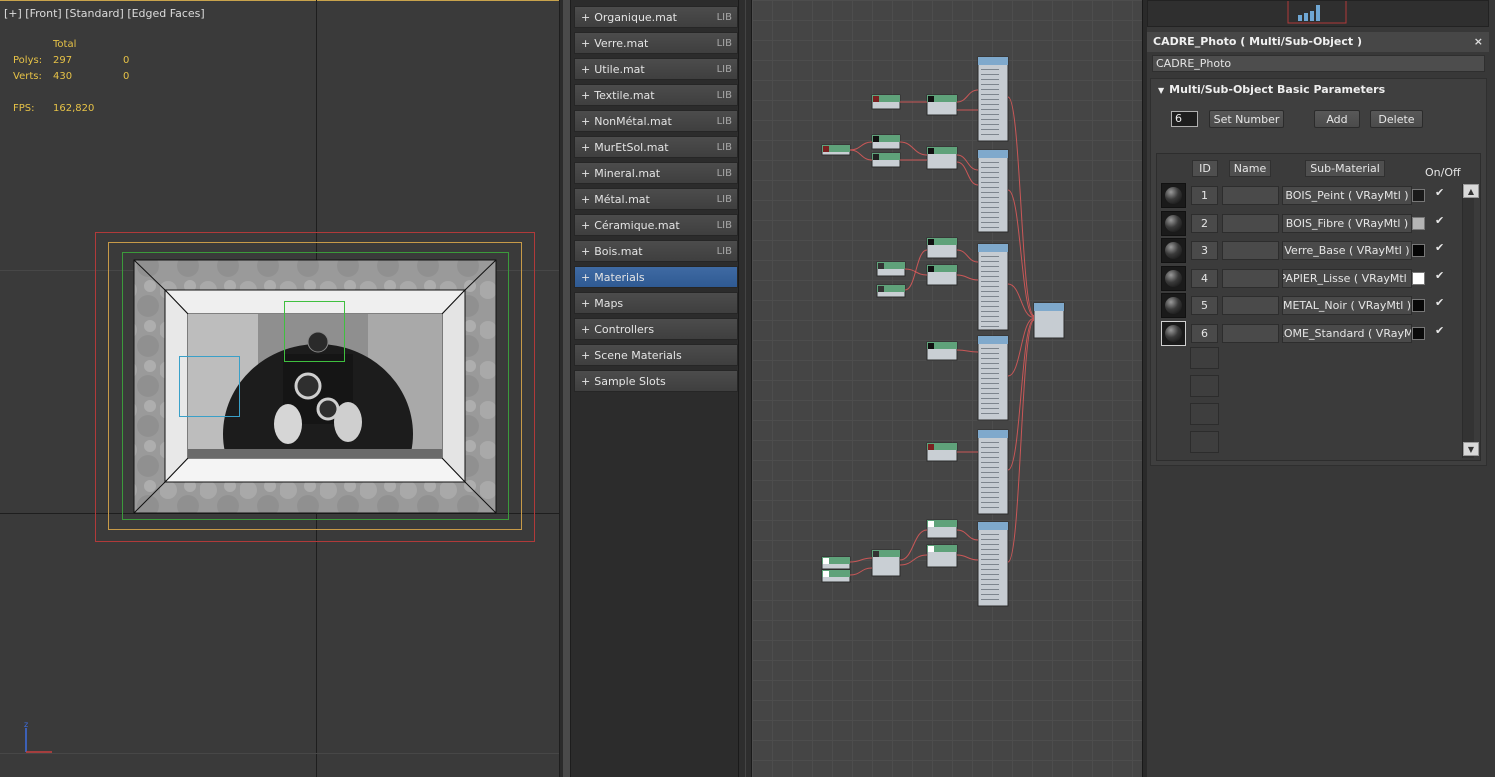 This screenshot has width=1495, height=777. Describe the element at coordinates (1204, 358) in the screenshot. I see `empty-id-slot` at that location.